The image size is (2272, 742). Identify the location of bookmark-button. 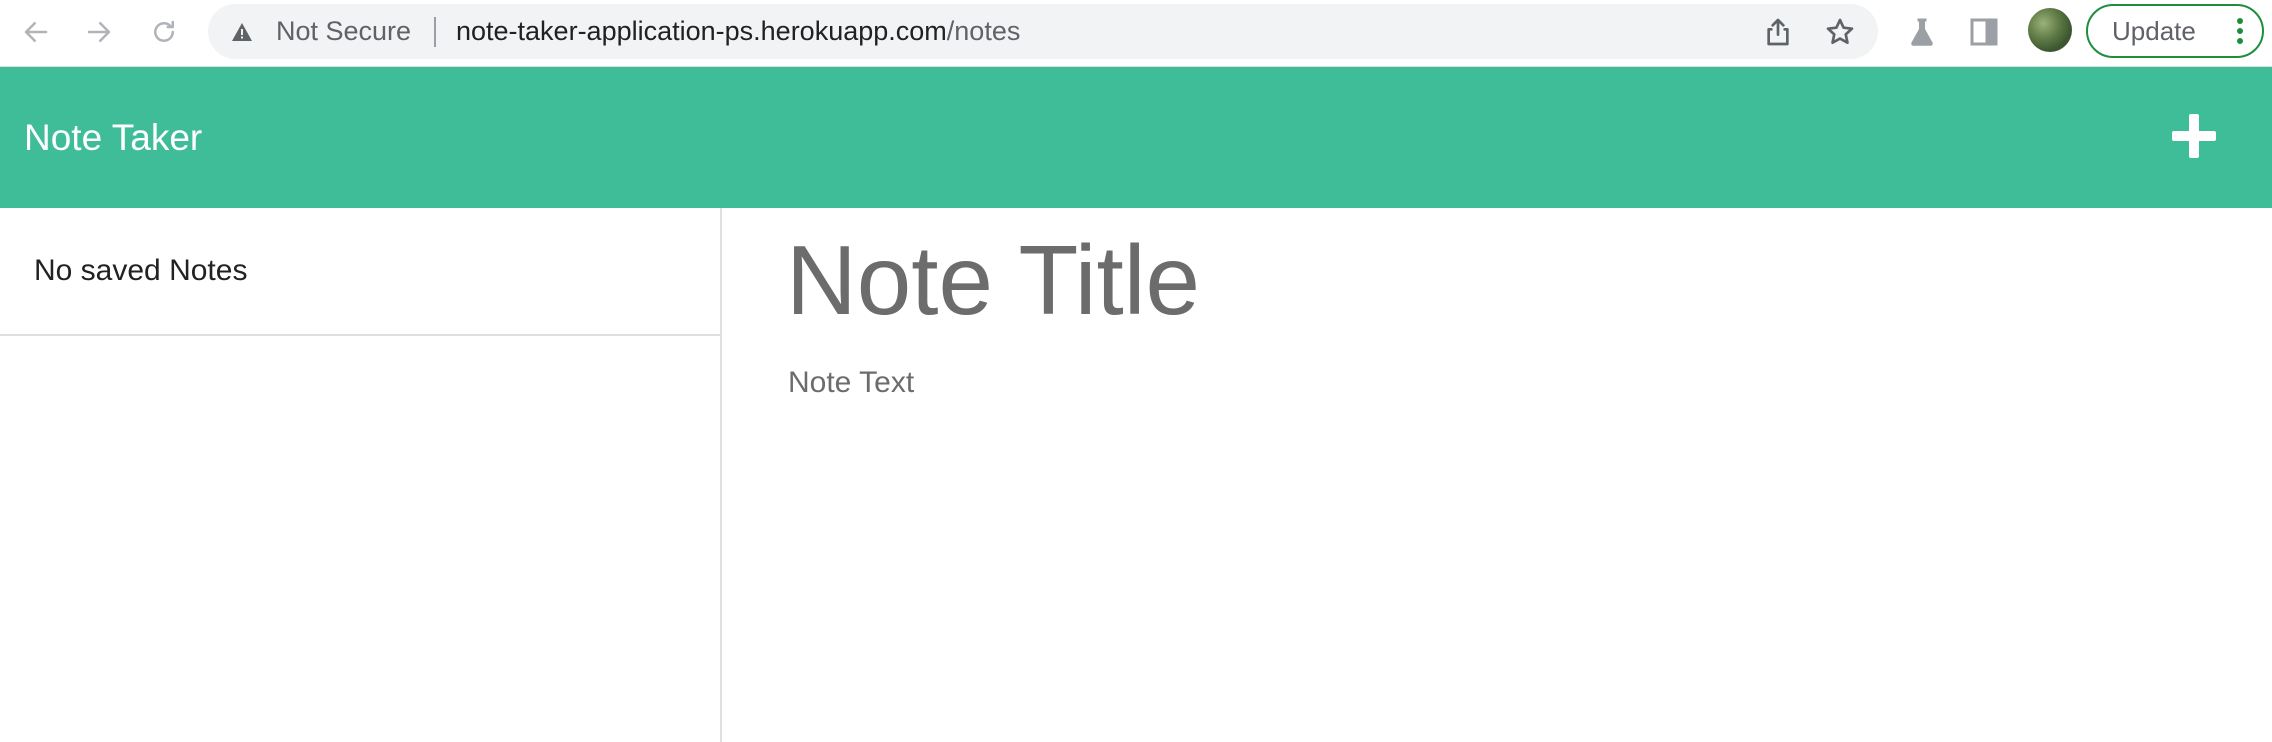
(1840, 32).